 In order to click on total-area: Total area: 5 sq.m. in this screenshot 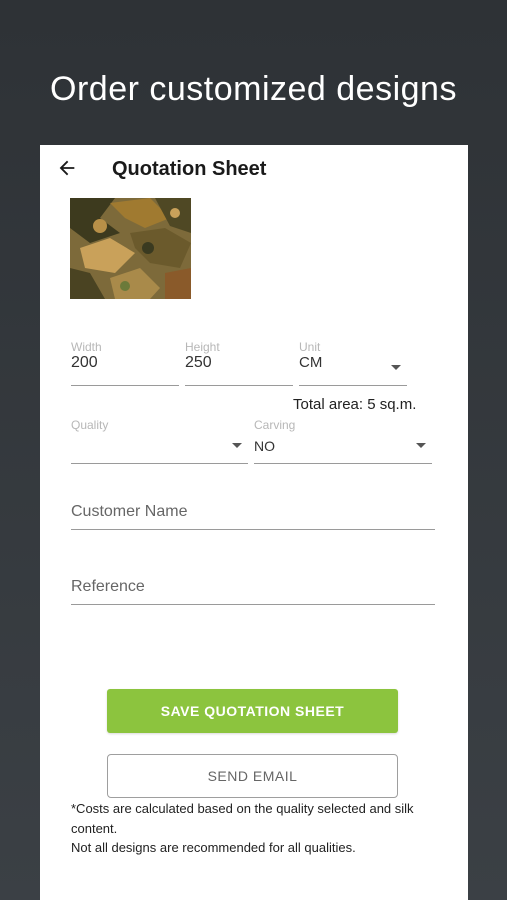, I will do `click(355, 404)`.